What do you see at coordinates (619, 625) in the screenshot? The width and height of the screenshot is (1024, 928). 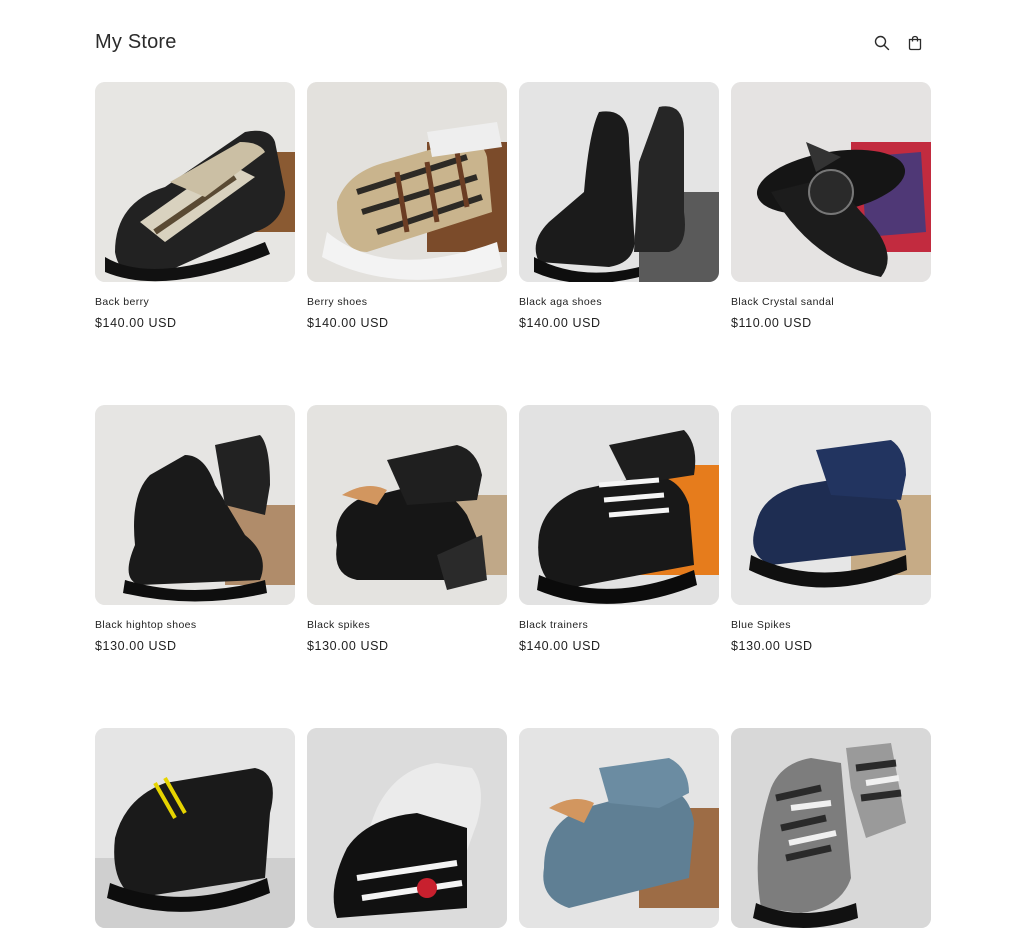 I see `product-title: Black trainers` at bounding box center [619, 625].